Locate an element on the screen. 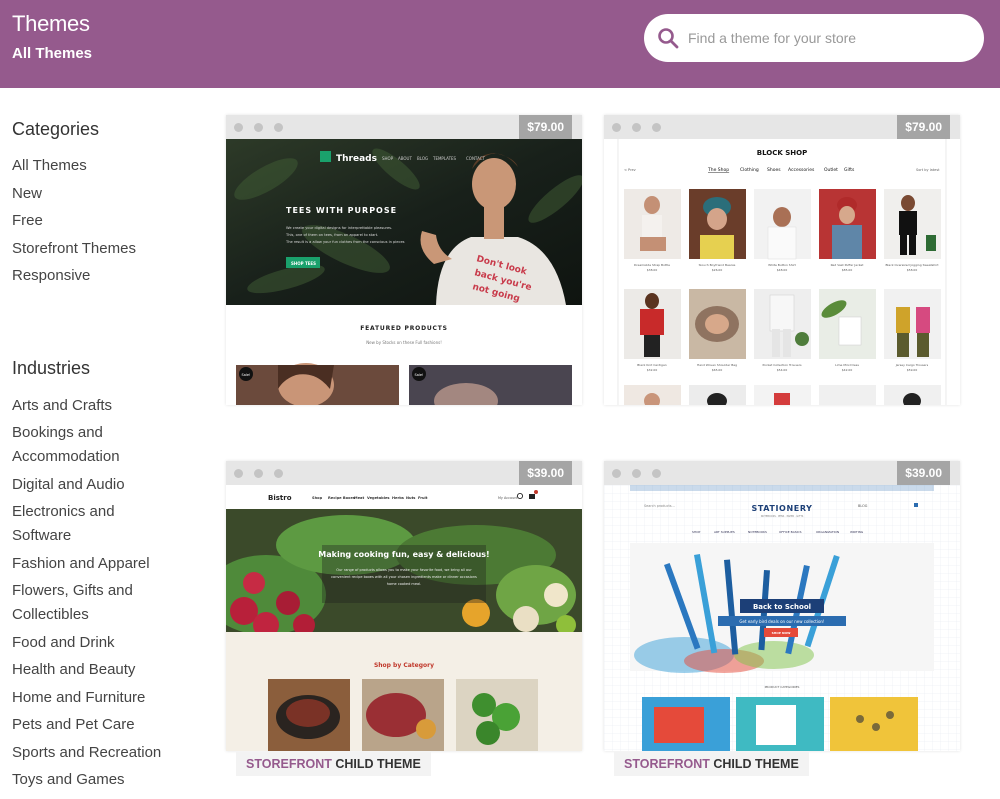 This screenshot has height=799, width=1000. product-price: $85.00 is located at coordinates (847, 270).